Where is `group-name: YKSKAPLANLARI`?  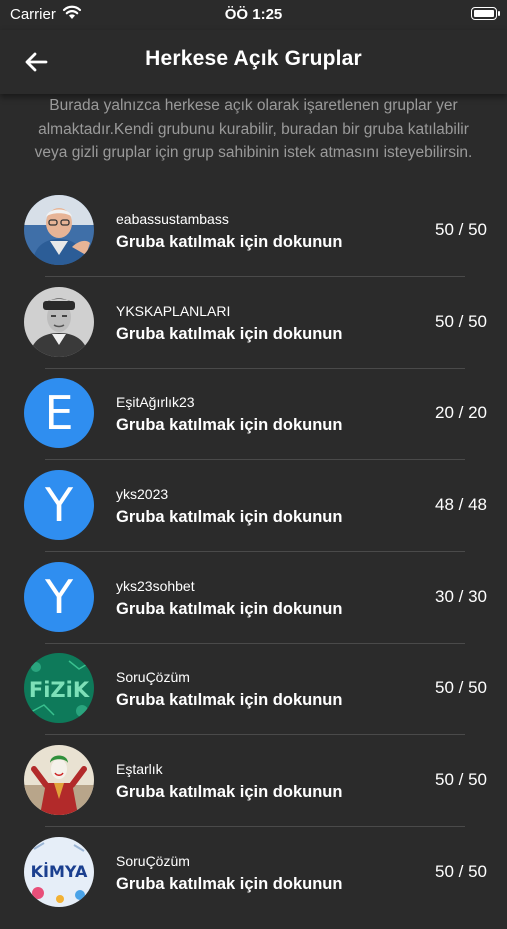
group-name: YKSKAPLANLARI is located at coordinates (173, 310).